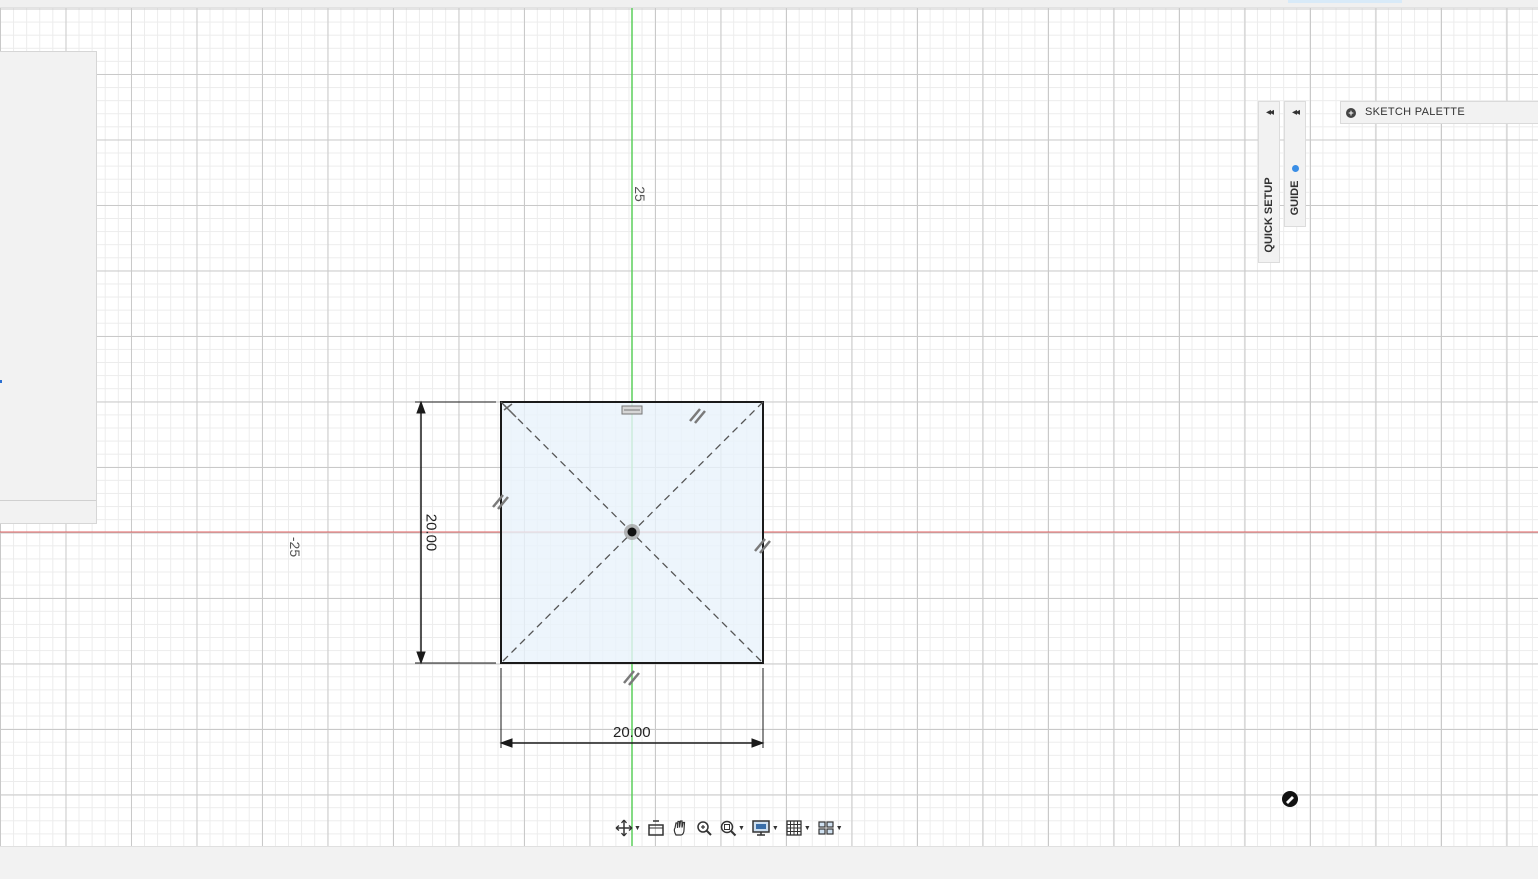 The height and width of the screenshot is (879, 1538). I want to click on viewports-icon, so click(826, 828).